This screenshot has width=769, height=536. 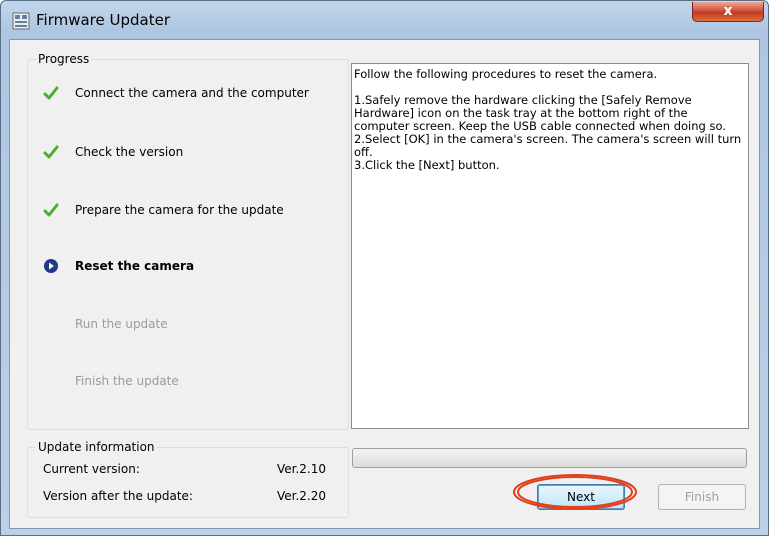 What do you see at coordinates (118, 496) in the screenshot?
I see `new-version-label: Version after the update:` at bounding box center [118, 496].